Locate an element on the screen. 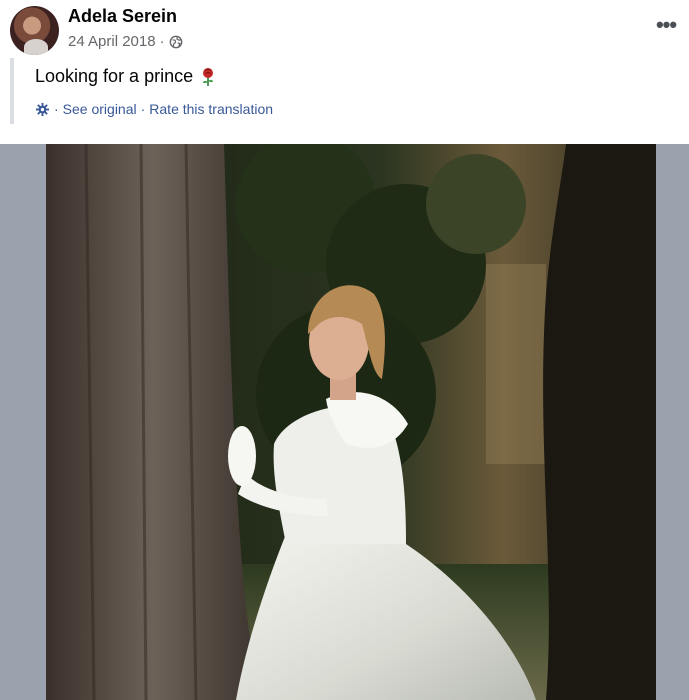 The image size is (689, 700). rate-translation-link: Rate this translation is located at coordinates (211, 109).